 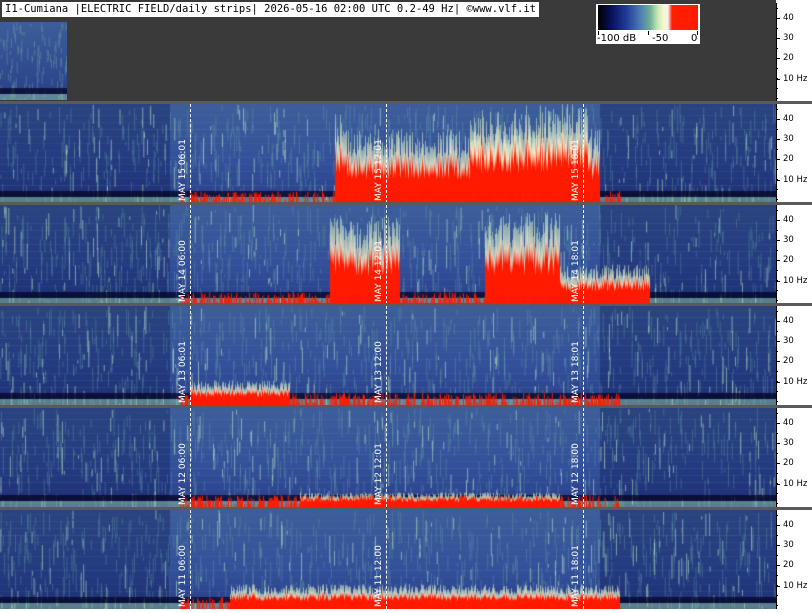 What do you see at coordinates (576, 474) in the screenshot?
I see `time-marker-label: MAY 12 18:00` at bounding box center [576, 474].